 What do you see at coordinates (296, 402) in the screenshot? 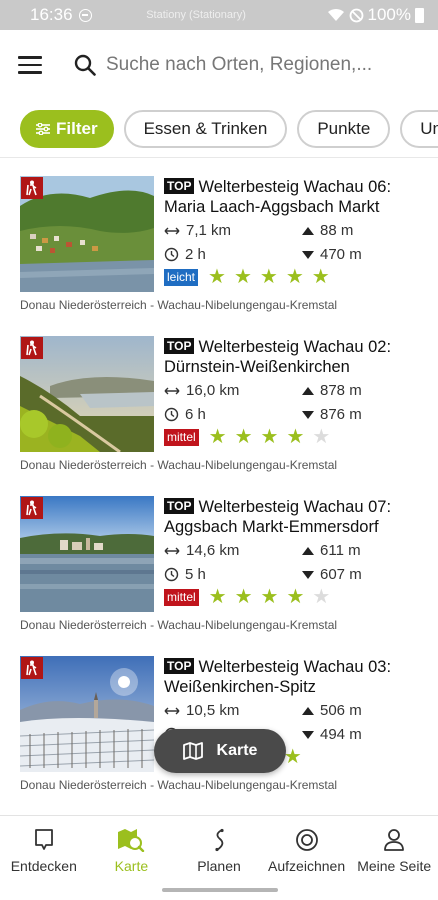
I see `tour-stats: 16,0 km 878 m 6 h 876 m` at bounding box center [296, 402].